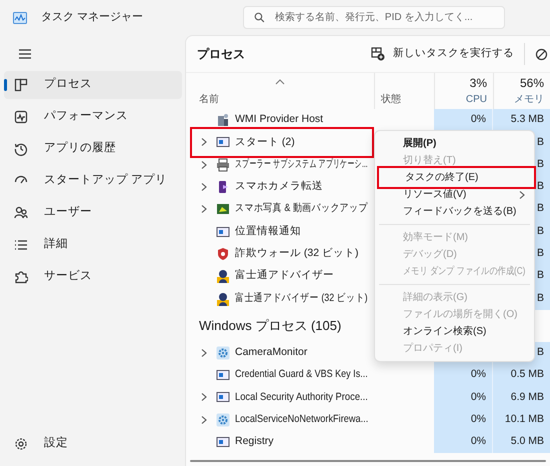  I want to click on column-total: 56%, so click(532, 83).